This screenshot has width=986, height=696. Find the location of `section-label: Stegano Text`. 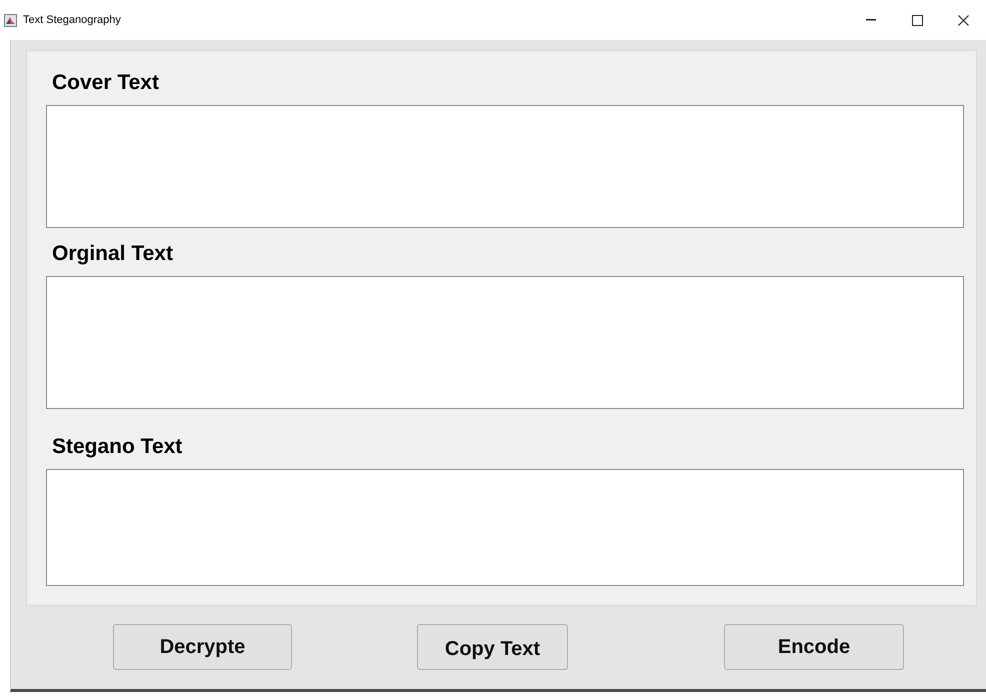

section-label: Stegano Text is located at coordinates (117, 447).